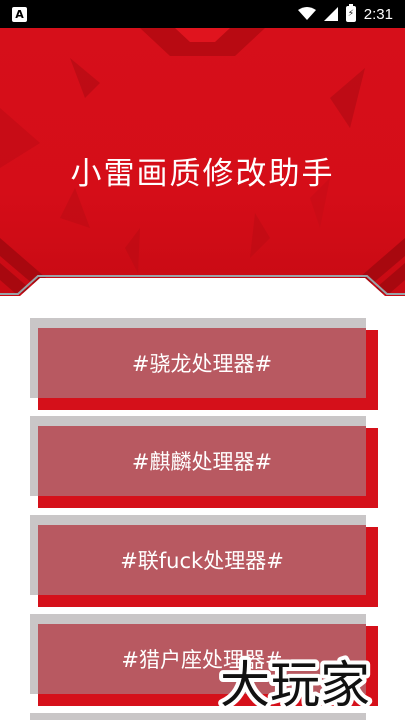  Describe the element at coordinates (378, 14) in the screenshot. I see `status-time: 2:31` at that location.